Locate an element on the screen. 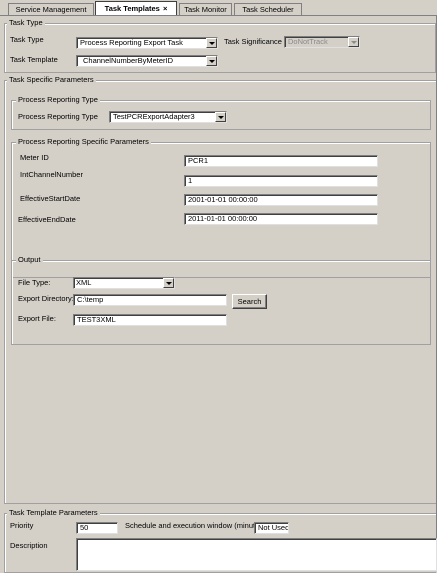 This screenshot has height=573, width=437. process-reporting-specific-legend: Process Reporting Specific Parameters is located at coordinates (83, 142).